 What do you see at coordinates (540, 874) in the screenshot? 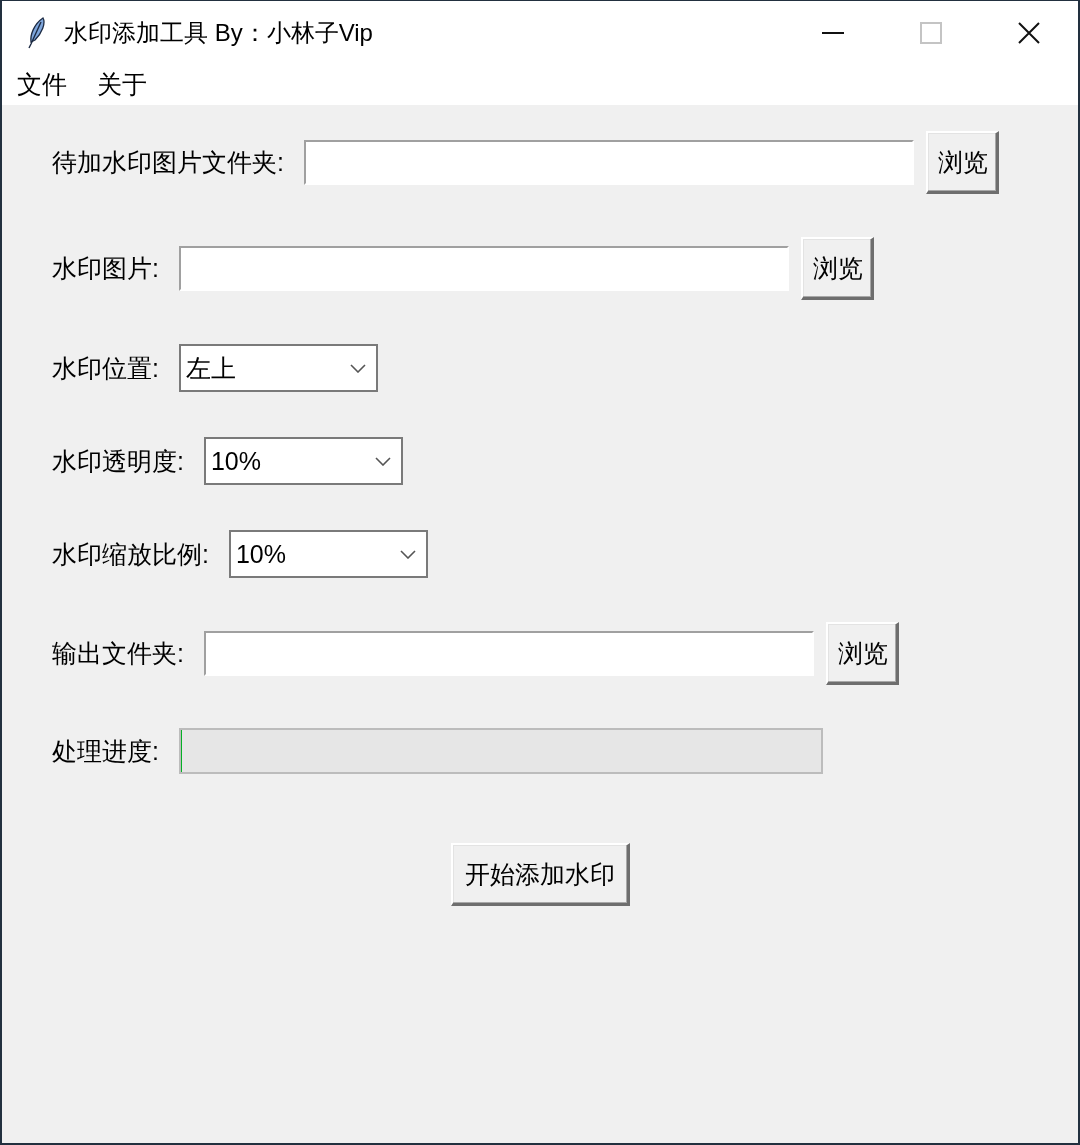
I see `start-button: 开始添加水印` at bounding box center [540, 874].